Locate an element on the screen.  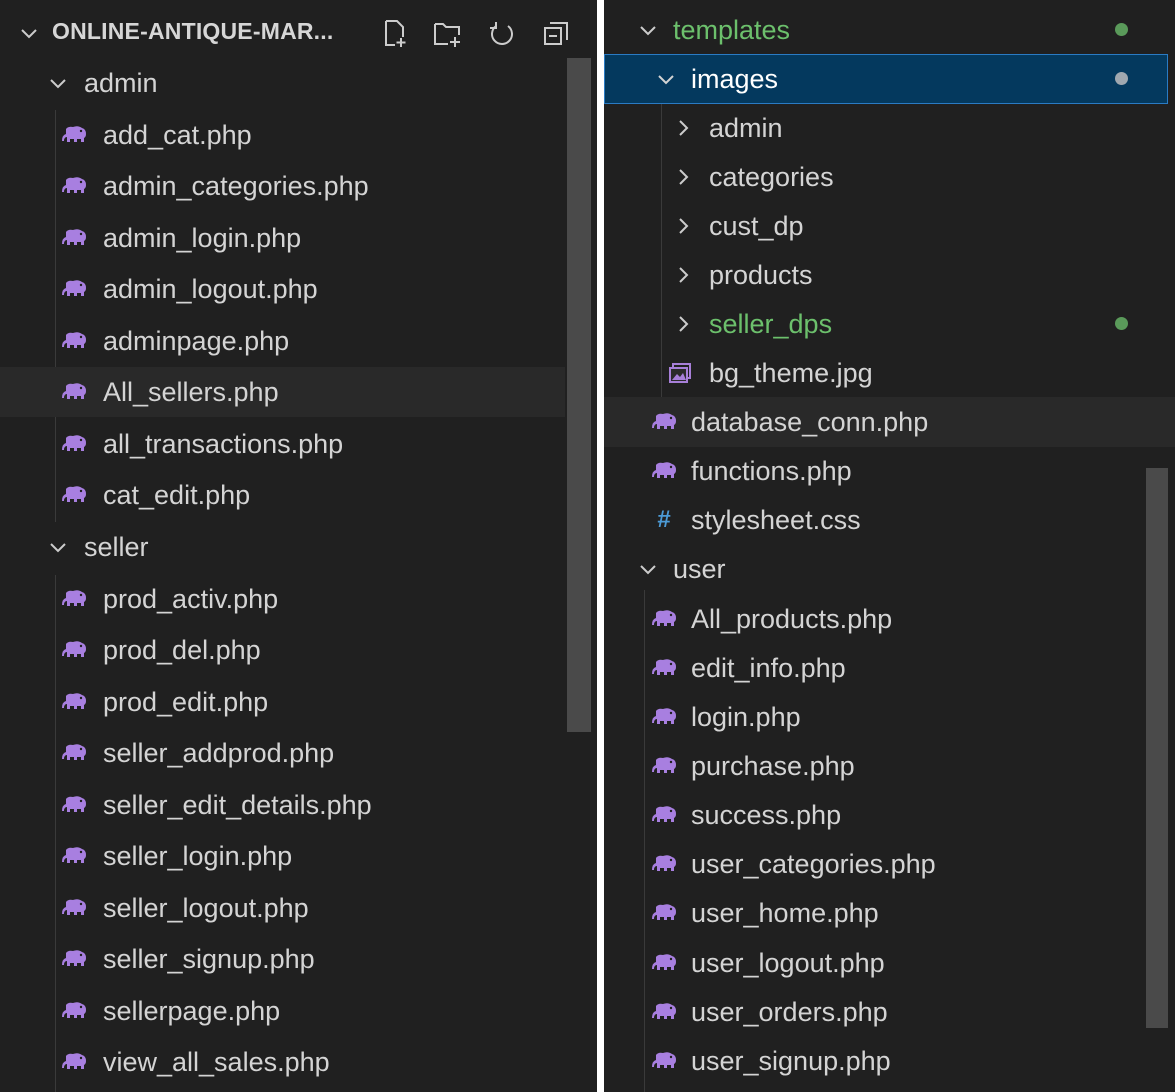
file-item: user_categories.php is located at coordinates (889, 864).